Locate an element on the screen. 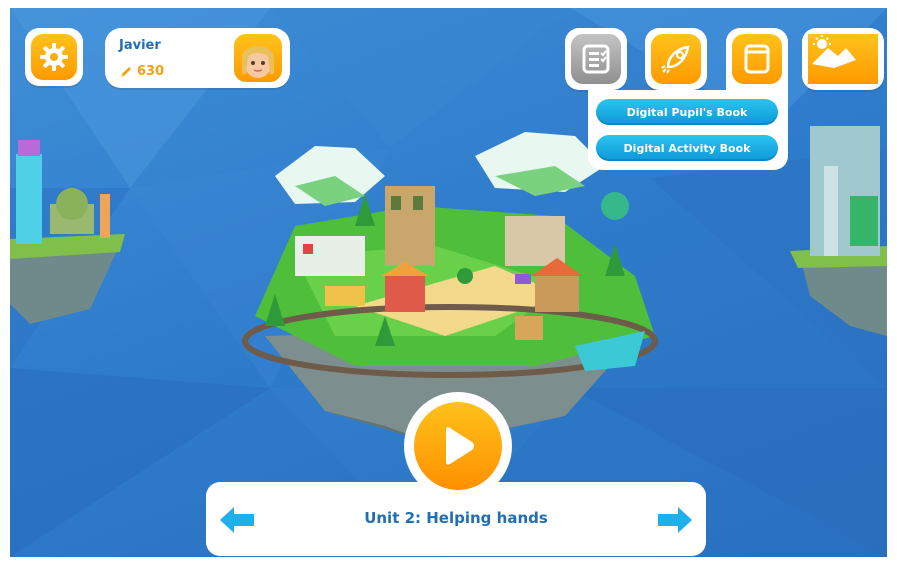 This screenshot has height=565, width=897. play-button-ring is located at coordinates (458, 446).